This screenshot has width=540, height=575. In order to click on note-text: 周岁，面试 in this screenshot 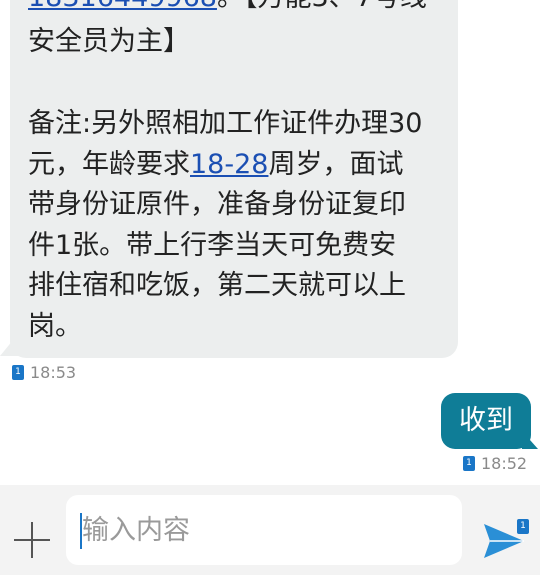, I will do `click(336, 164)`.